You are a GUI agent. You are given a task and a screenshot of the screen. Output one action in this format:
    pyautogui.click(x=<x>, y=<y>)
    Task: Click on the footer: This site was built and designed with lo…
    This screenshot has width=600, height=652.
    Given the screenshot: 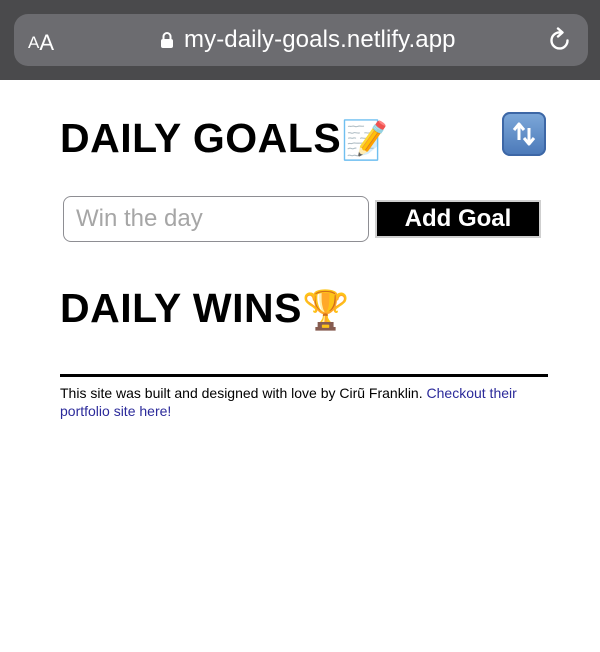 What is the action you would take?
    pyautogui.click(x=305, y=402)
    